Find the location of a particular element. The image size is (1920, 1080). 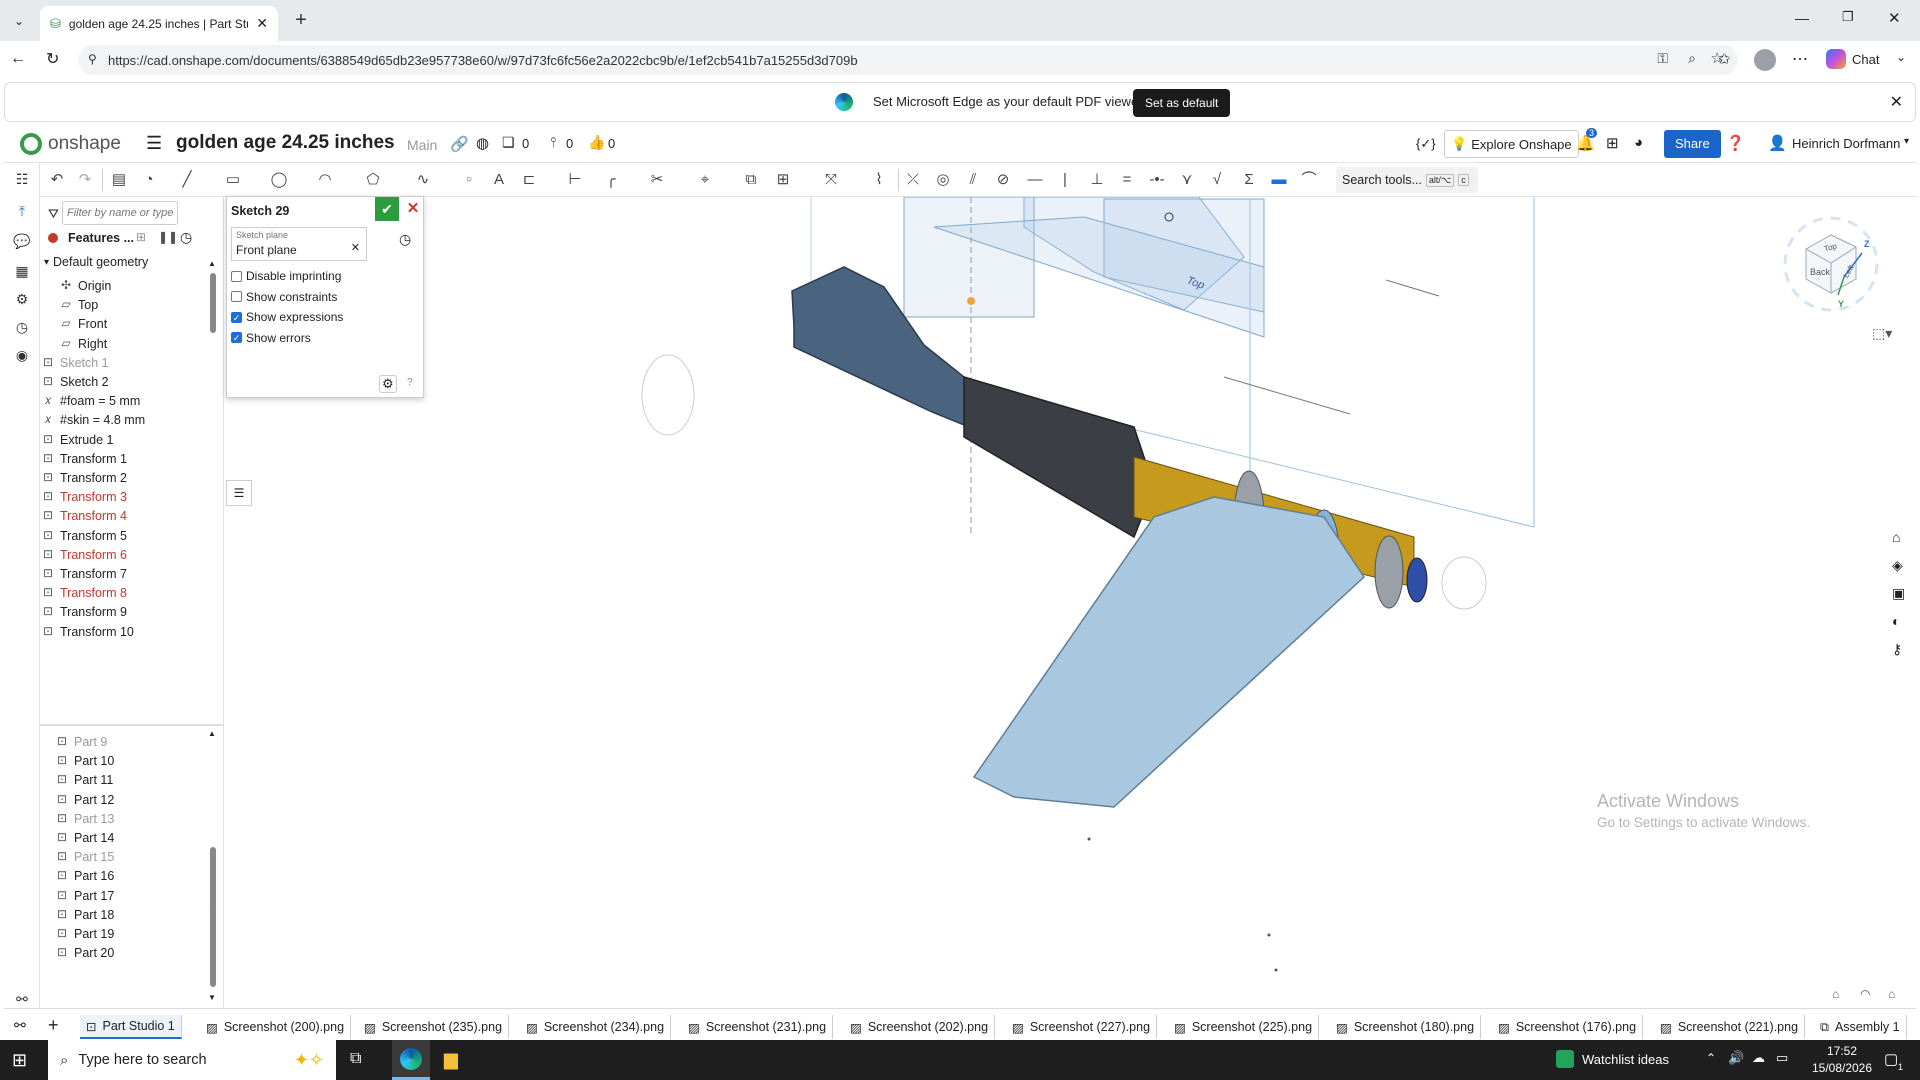

sketch-name: Sketch 29 is located at coordinates (260, 211).